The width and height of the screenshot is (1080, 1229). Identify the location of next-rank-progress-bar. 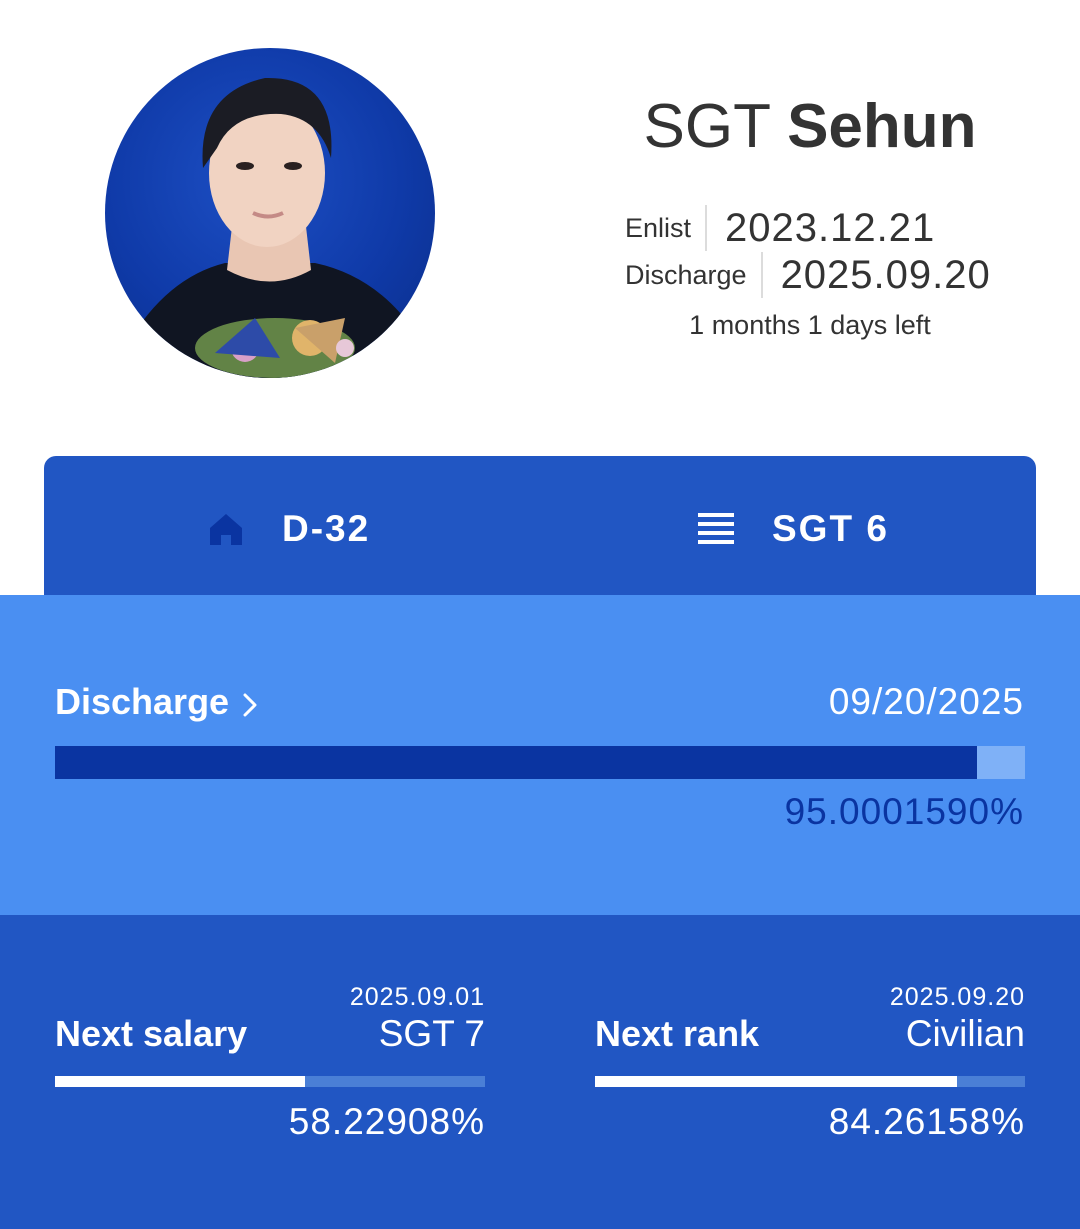
(810, 1081).